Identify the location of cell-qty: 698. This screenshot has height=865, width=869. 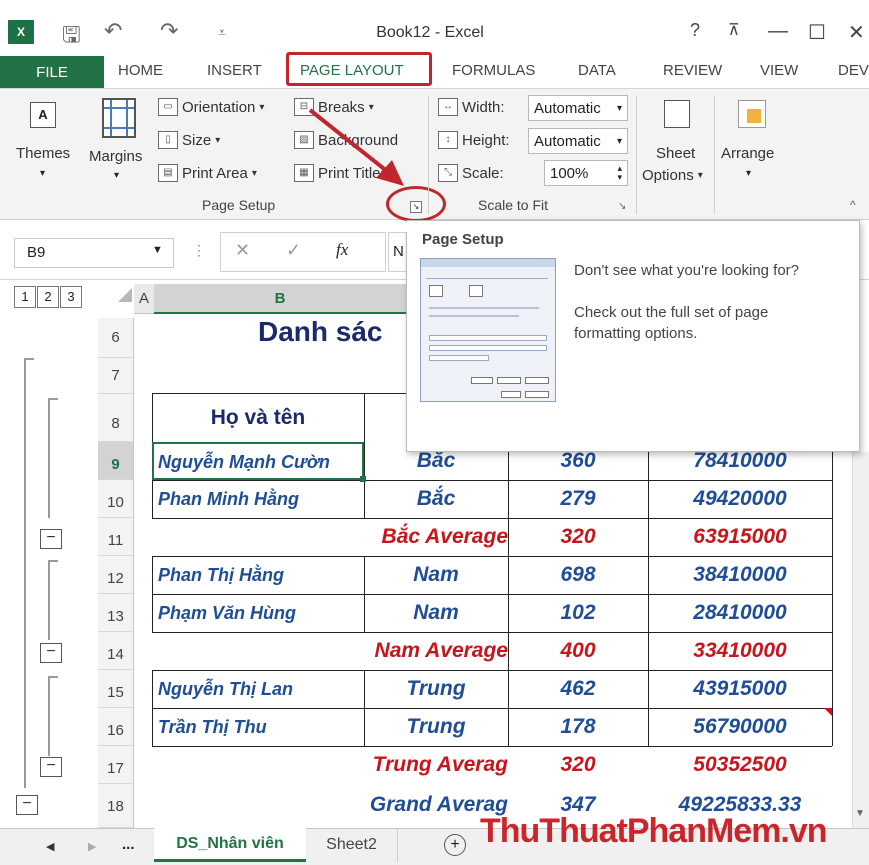
(578, 575).